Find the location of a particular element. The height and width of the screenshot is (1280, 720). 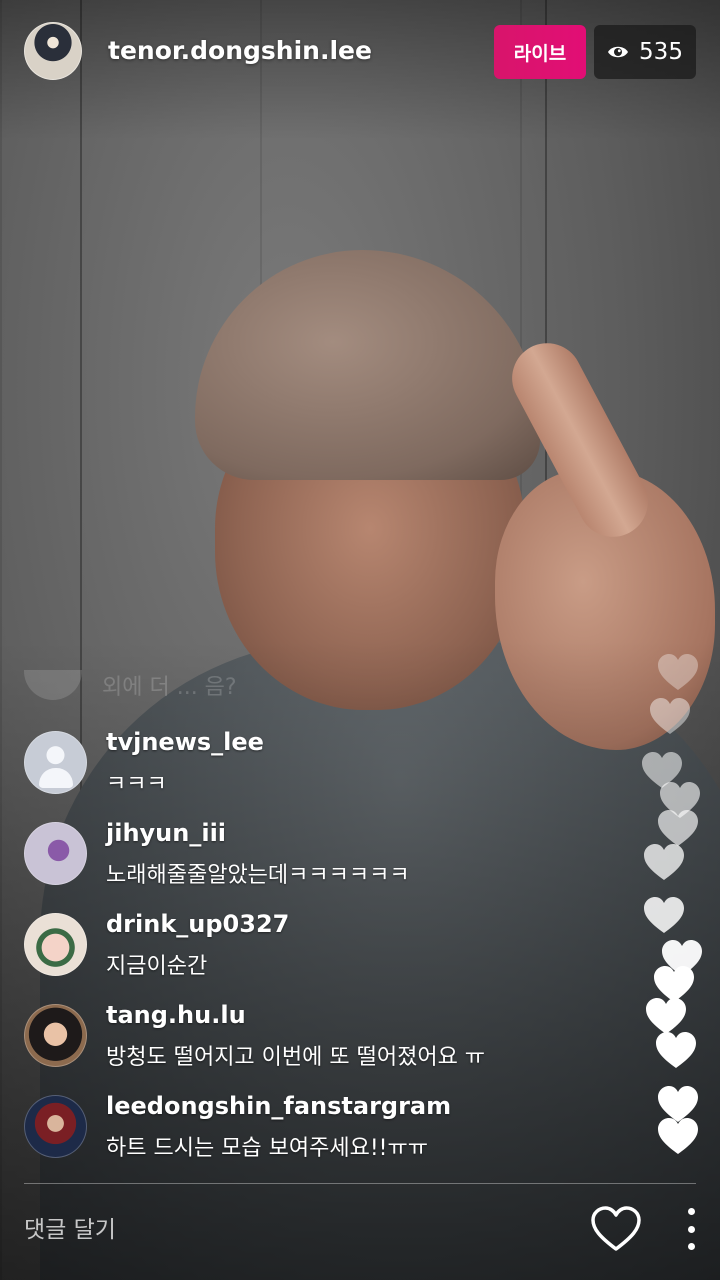

girl-avatar is located at coordinates (55, 1035).